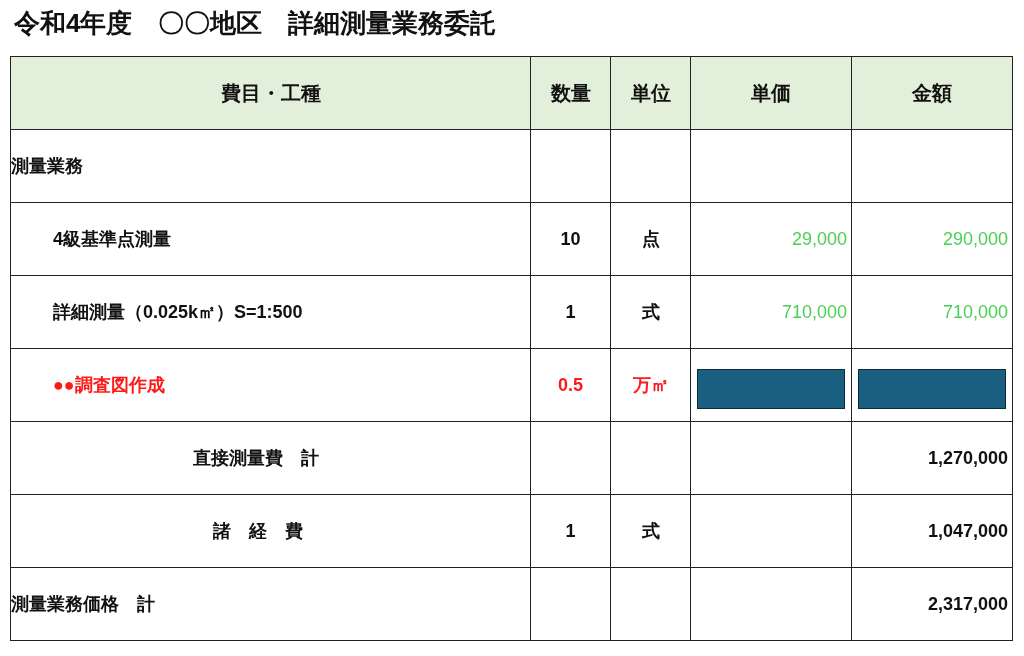  What do you see at coordinates (47, 166) in the screenshot?
I see `table-cell-text: 測量業務` at bounding box center [47, 166].